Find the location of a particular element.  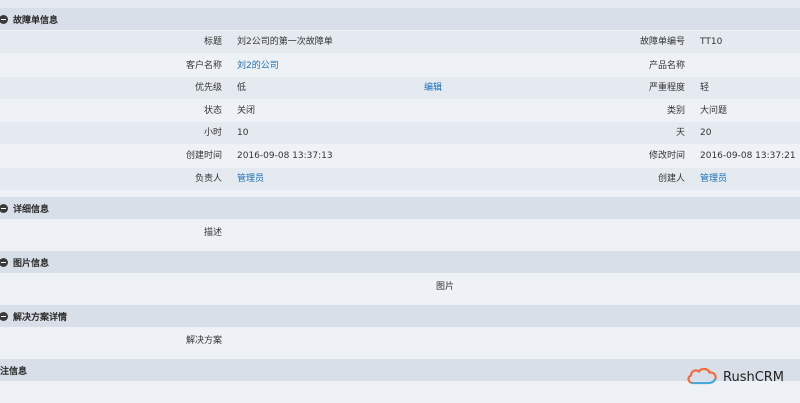

field-row: 图片 is located at coordinates (400, 287).